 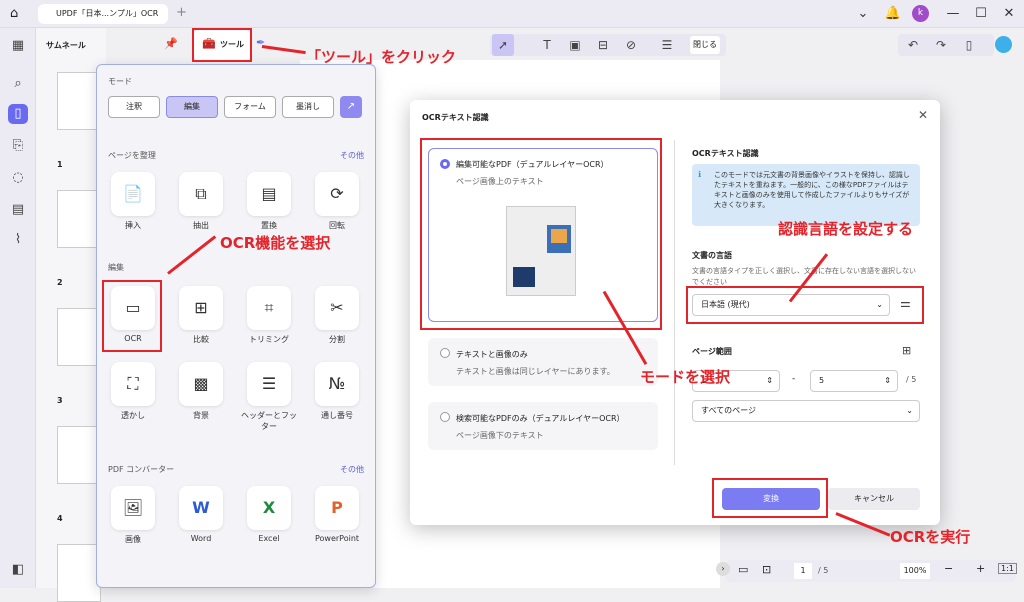 I want to click on zoom-level: 100%, so click(x=915, y=571).